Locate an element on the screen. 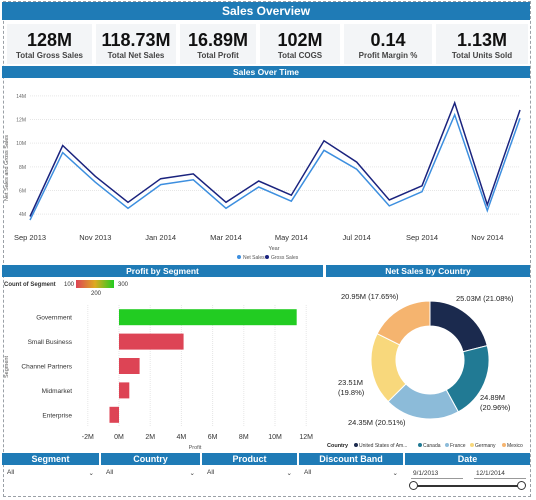 The height and width of the screenshot is (500, 536). slider-end-handle is located at coordinates (521, 485).